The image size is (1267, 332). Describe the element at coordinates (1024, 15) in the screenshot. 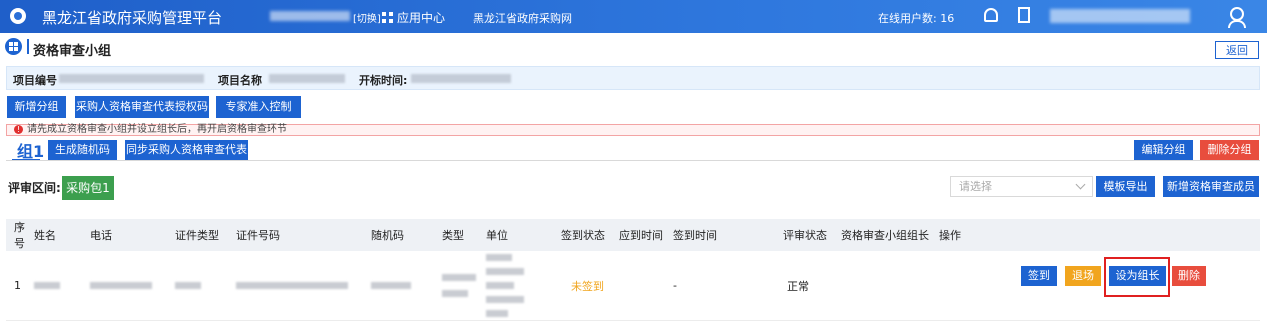

I see `document-icon` at that location.